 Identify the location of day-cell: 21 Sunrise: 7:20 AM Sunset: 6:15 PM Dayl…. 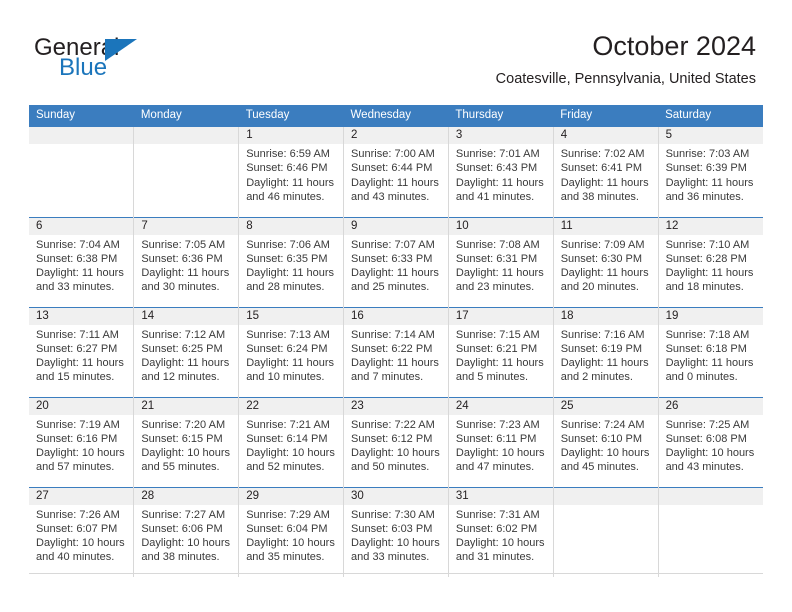
(186, 441).